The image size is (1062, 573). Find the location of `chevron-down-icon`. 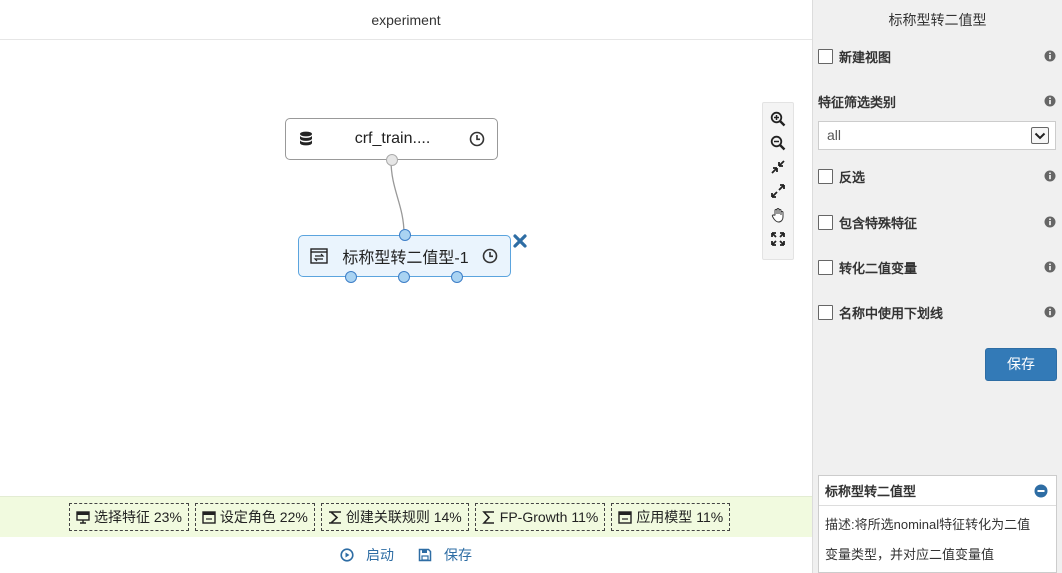

chevron-down-icon is located at coordinates (1040, 135).